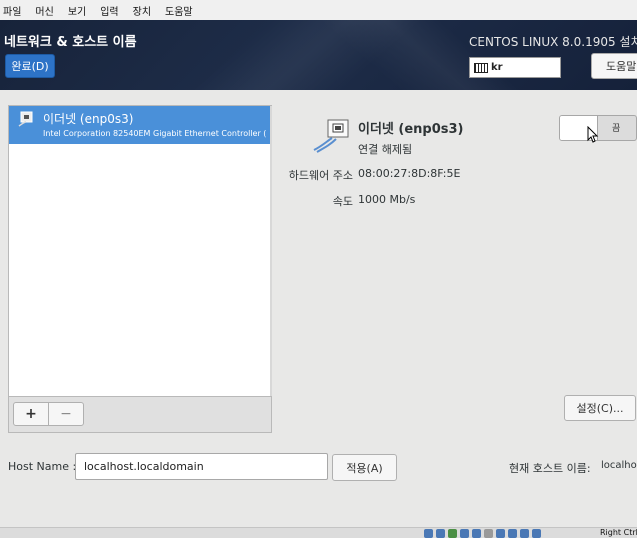 The width and height of the screenshot is (637, 538). Describe the element at coordinates (320, 175) in the screenshot. I see `hardware-address-label: 하드웨어 주소` at that location.